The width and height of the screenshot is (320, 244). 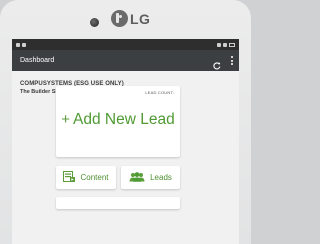 What do you see at coordinates (18, 44) in the screenshot?
I see `usb-icon` at bounding box center [18, 44].